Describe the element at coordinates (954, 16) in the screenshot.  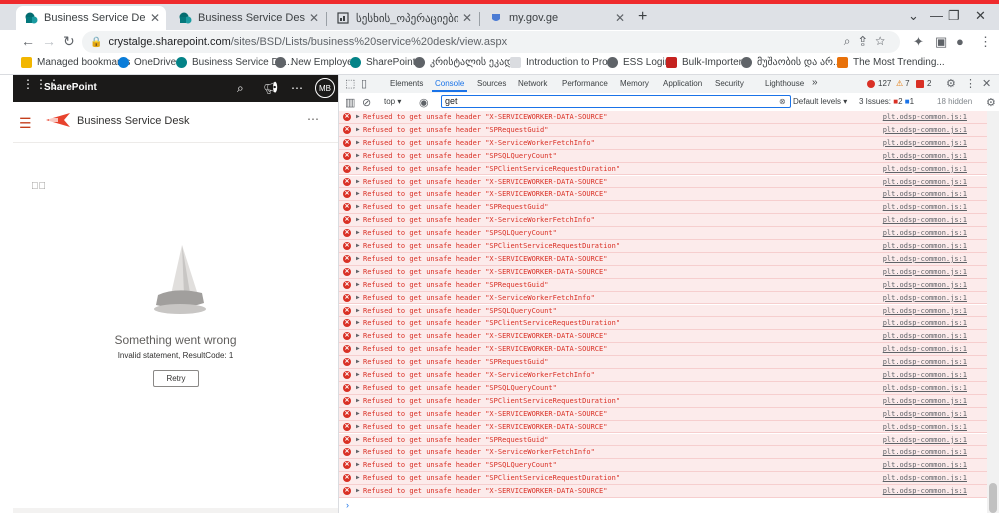
I see `maximize-button: ❐` at that location.